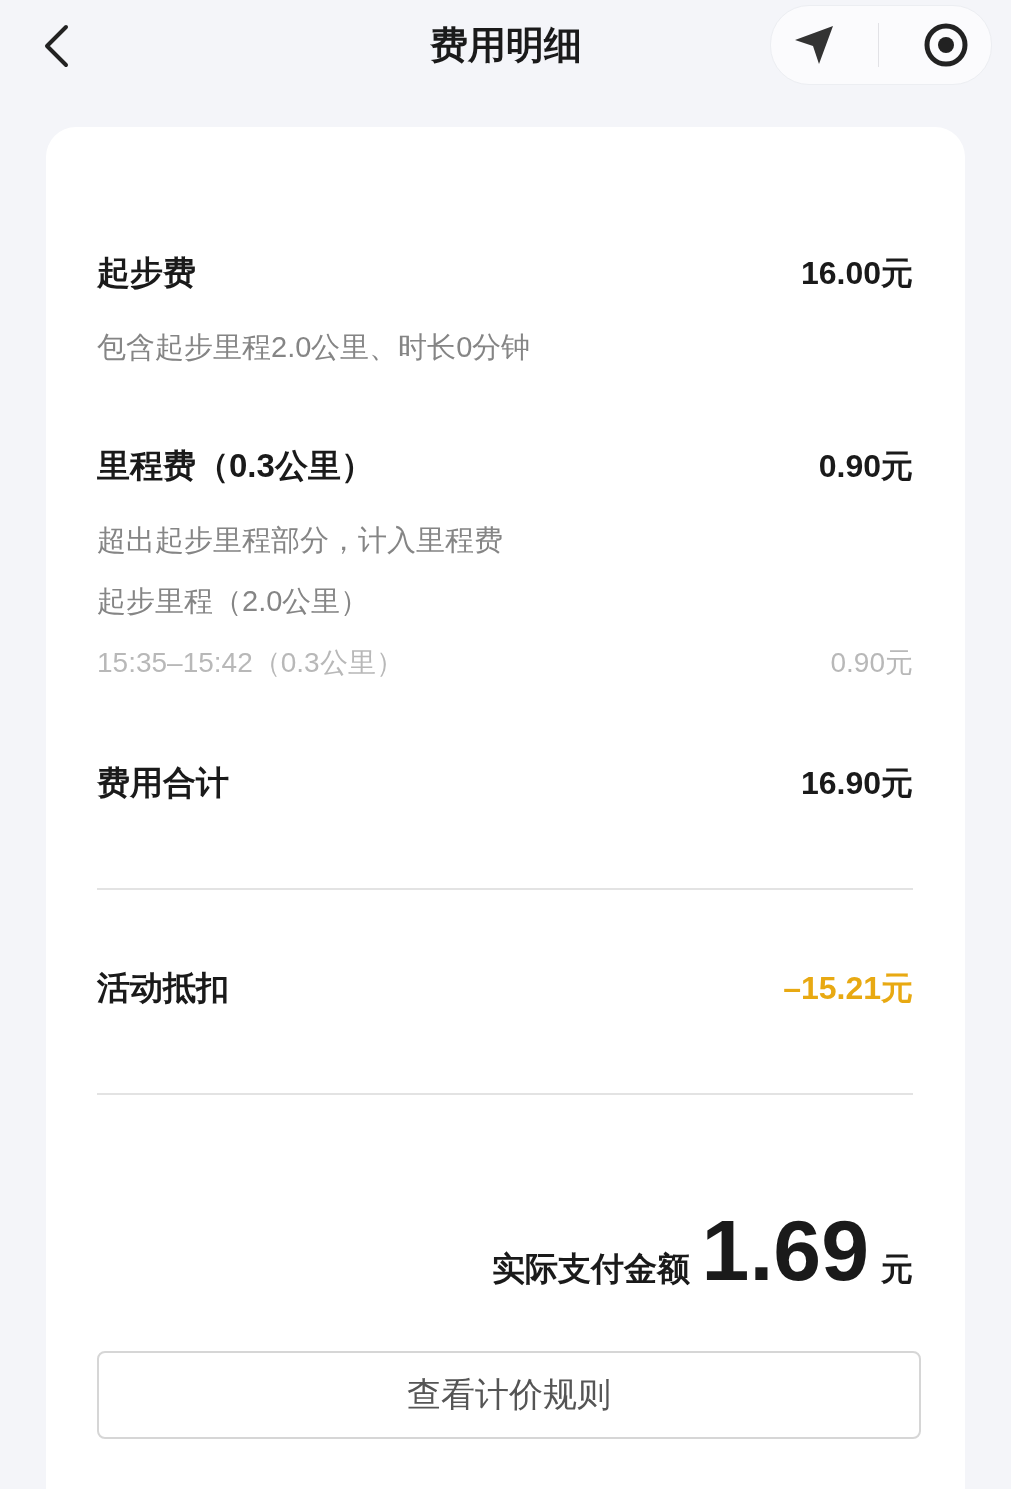 The image size is (1011, 1489). What do you see at coordinates (509, 1395) in the screenshot?
I see `pricing-rules-button: 查看计价规则` at bounding box center [509, 1395].